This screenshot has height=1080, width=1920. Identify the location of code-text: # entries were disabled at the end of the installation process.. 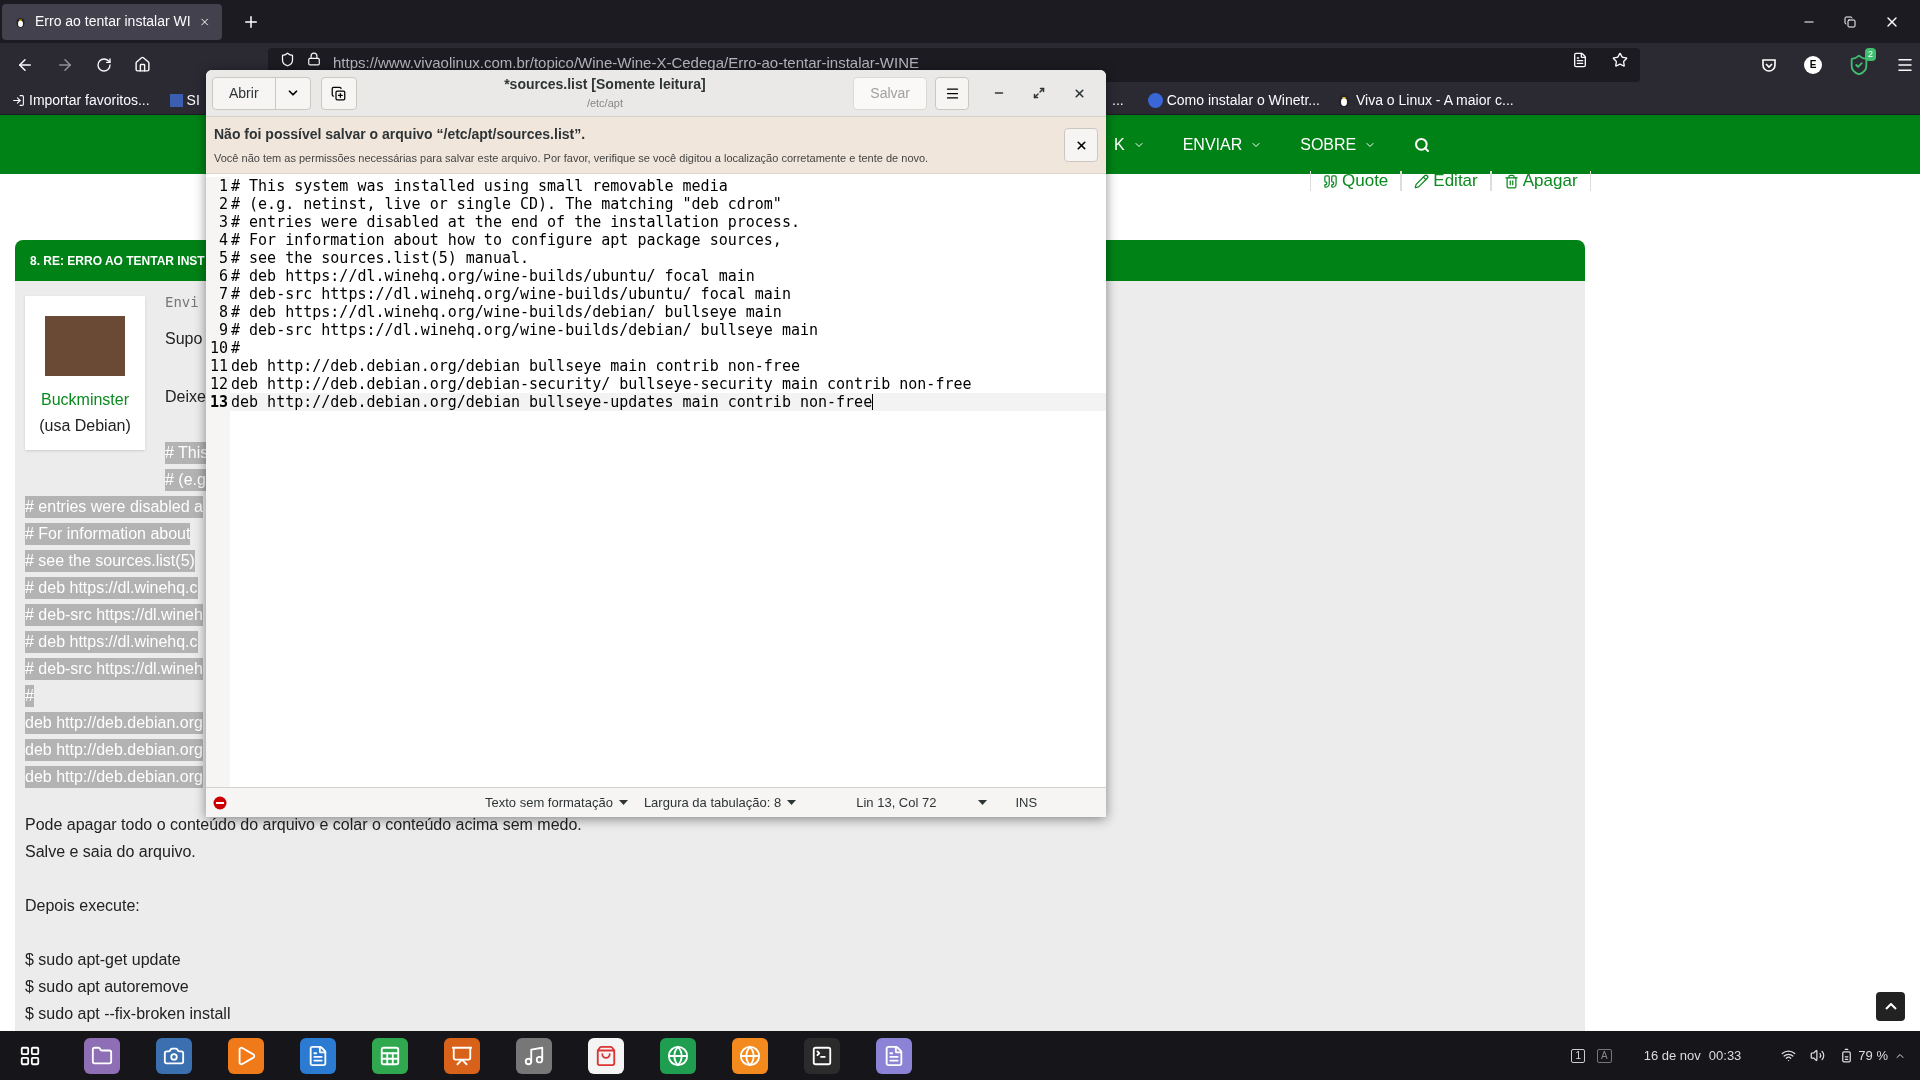
(515, 222).